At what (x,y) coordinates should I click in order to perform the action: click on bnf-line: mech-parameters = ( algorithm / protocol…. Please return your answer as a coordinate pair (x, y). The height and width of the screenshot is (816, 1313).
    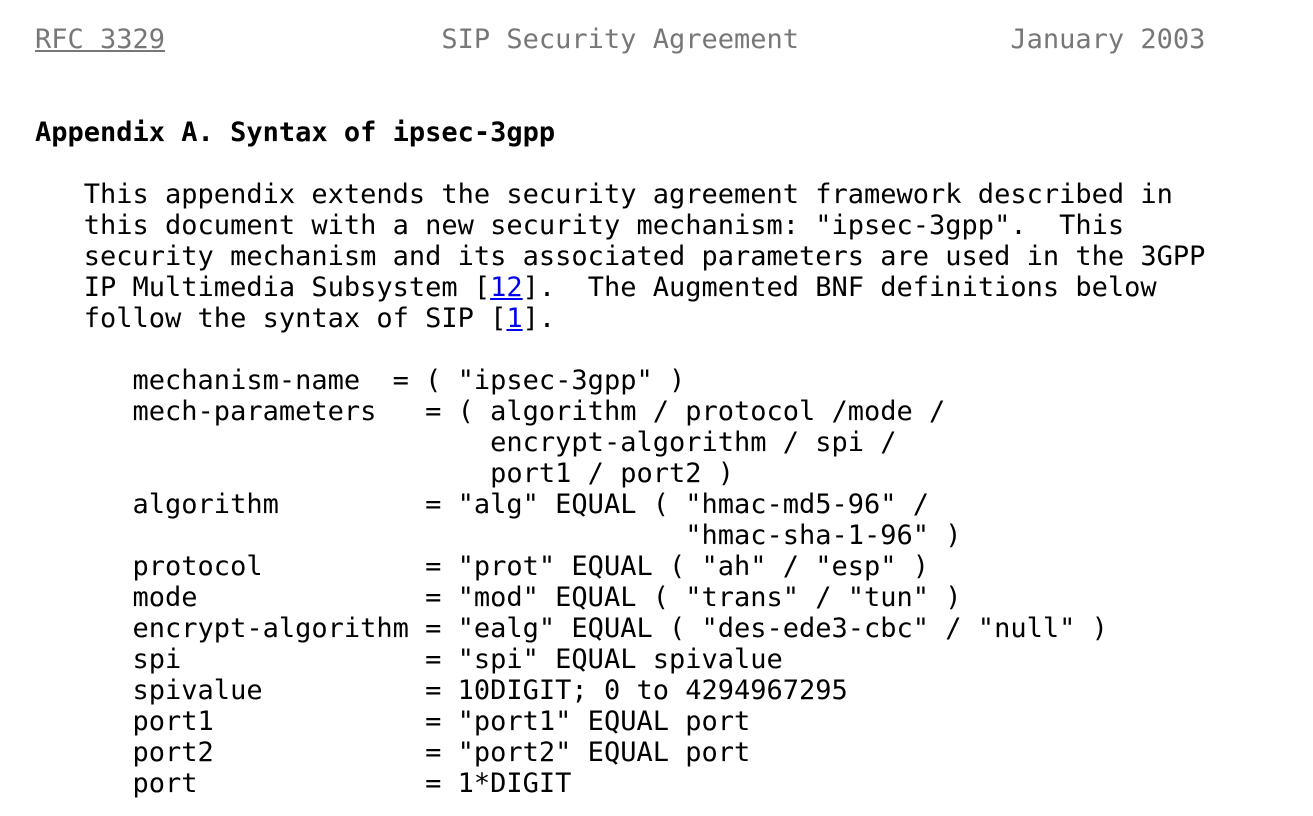
    Looking at the image, I should click on (490, 411).